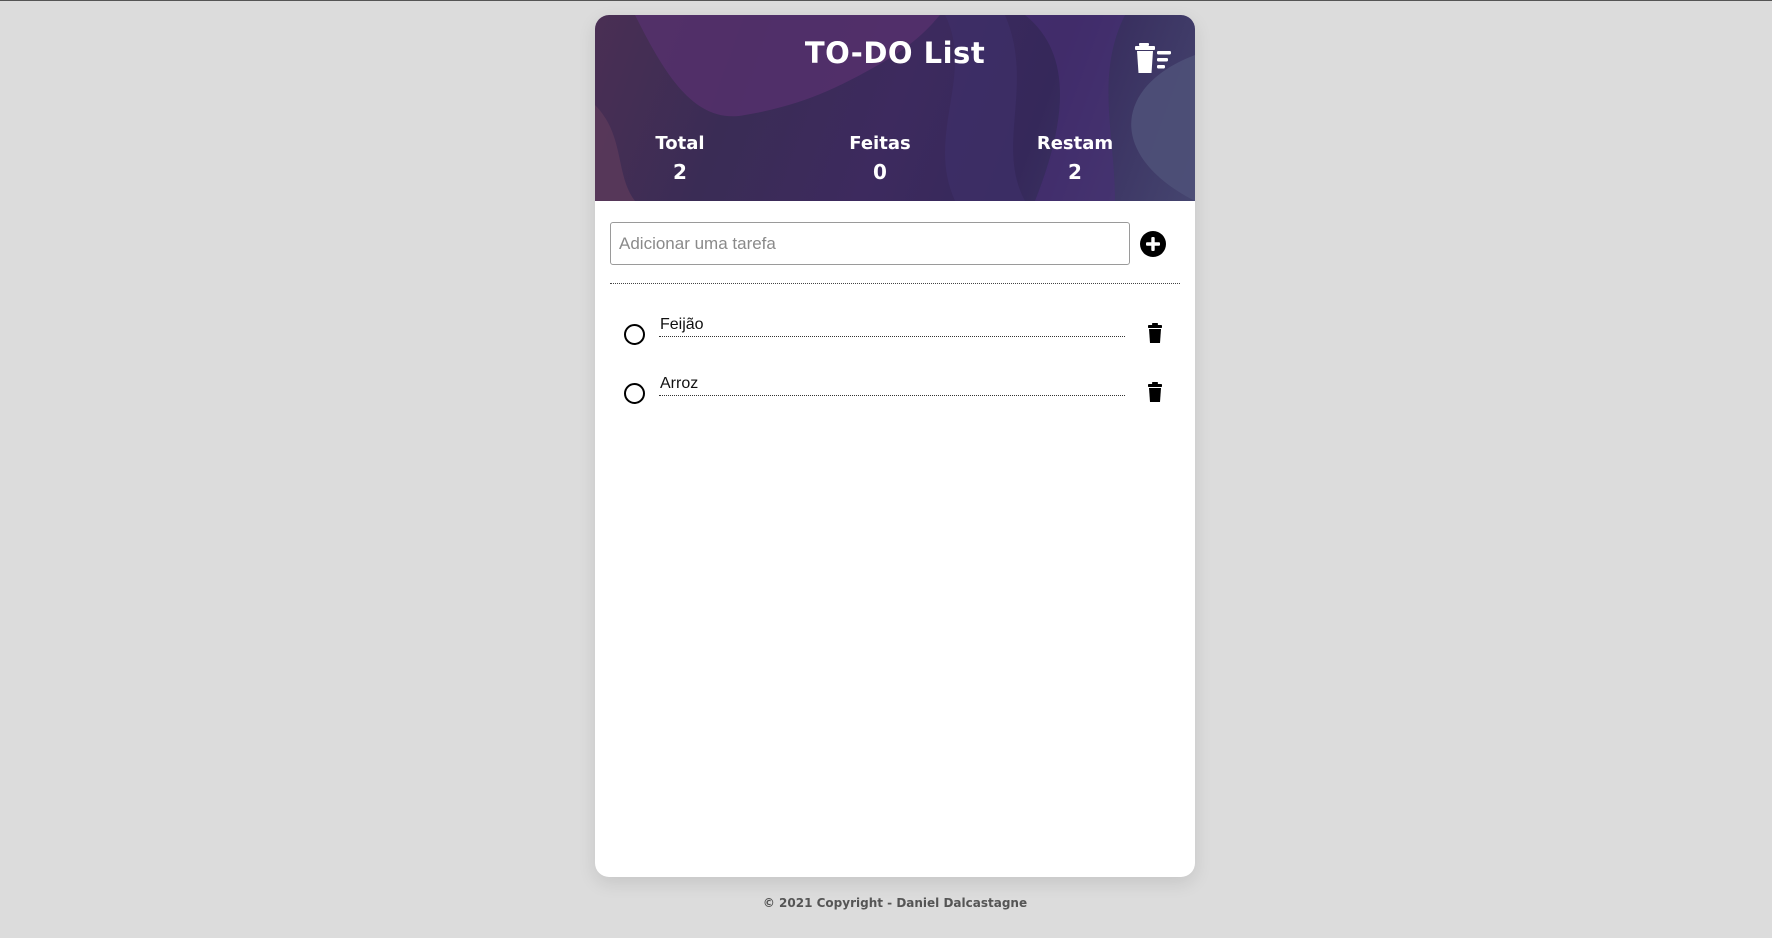  I want to click on add-task-button, so click(1153, 244).